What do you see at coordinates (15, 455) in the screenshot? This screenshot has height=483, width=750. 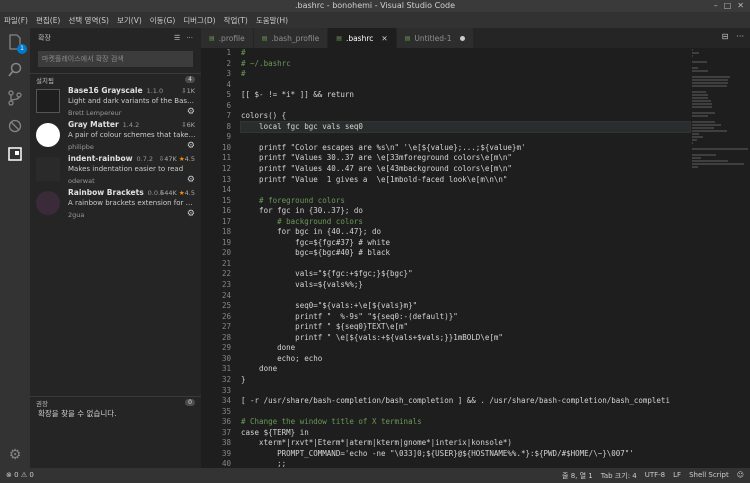 I see `settings-gear-icon: ⚙` at bounding box center [15, 455].